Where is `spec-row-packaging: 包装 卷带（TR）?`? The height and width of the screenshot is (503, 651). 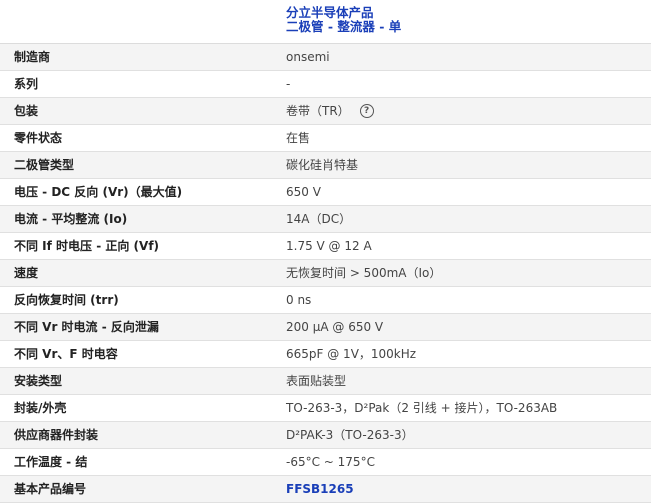 spec-row-packaging: 包装 卷带（TR）? is located at coordinates (325, 111).